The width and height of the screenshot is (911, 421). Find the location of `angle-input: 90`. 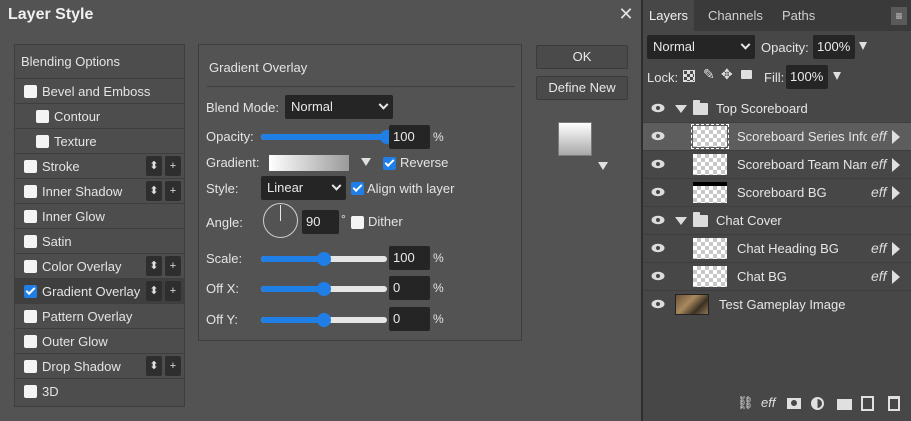

angle-input: 90 is located at coordinates (320, 222).